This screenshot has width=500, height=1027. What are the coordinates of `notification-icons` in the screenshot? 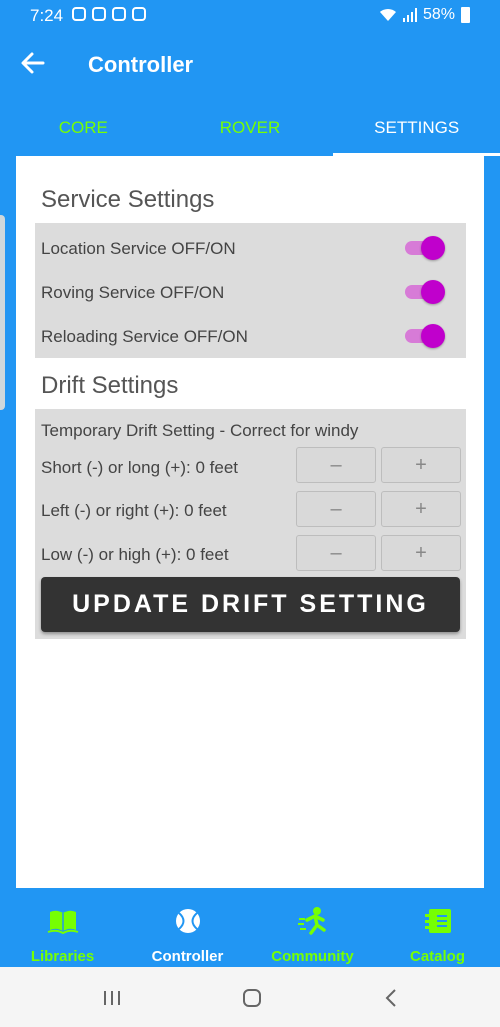 It's located at (109, 14).